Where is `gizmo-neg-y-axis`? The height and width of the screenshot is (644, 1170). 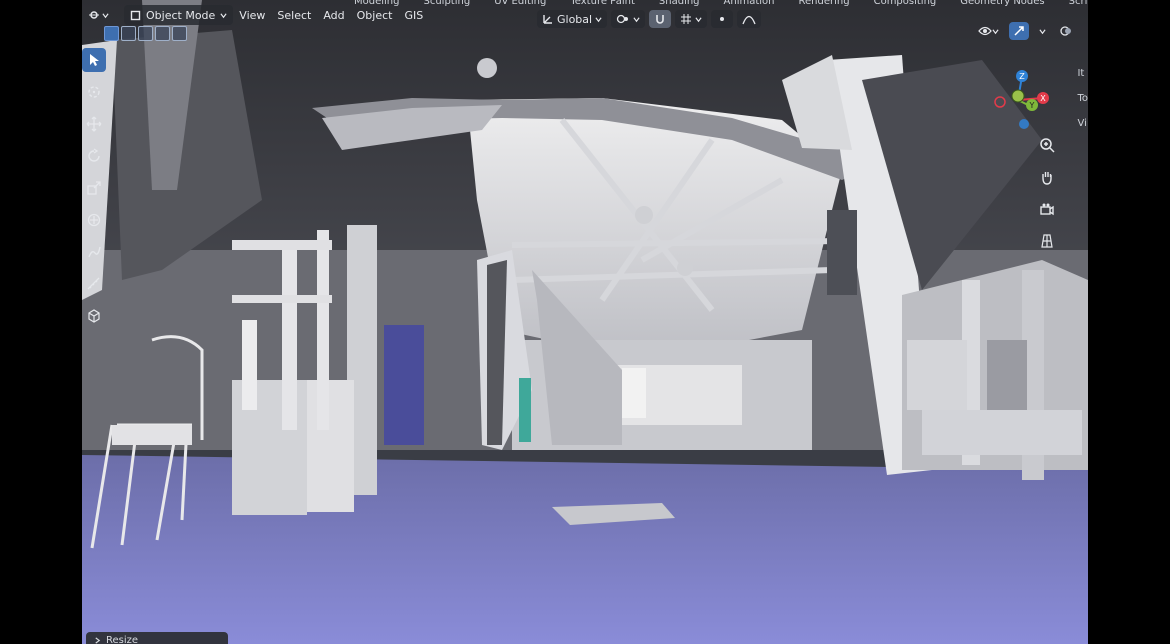 gizmo-neg-y-axis is located at coordinates (1018, 96).